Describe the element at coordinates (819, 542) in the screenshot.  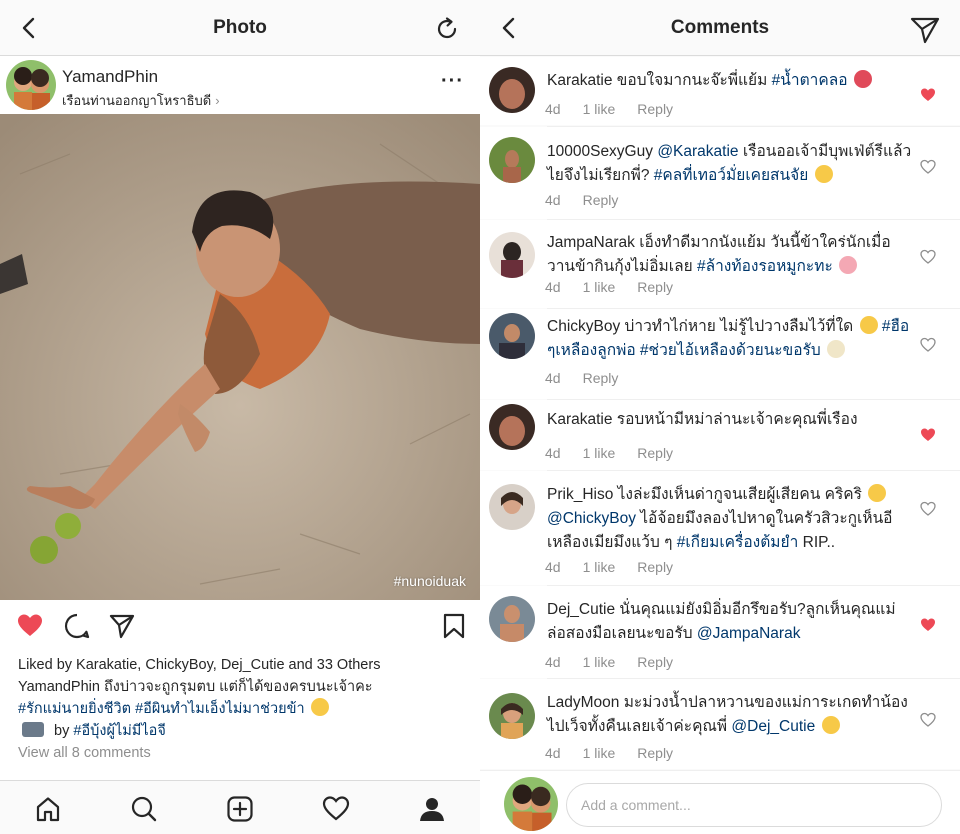
I see `comment-suffix: RIP..` at that location.